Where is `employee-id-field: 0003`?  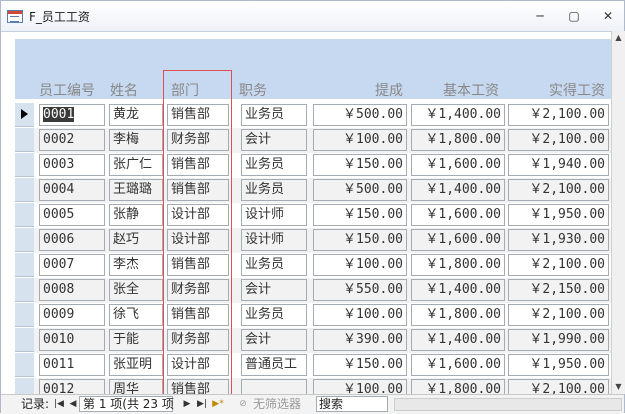
employee-id-field: 0003 is located at coordinates (72, 165).